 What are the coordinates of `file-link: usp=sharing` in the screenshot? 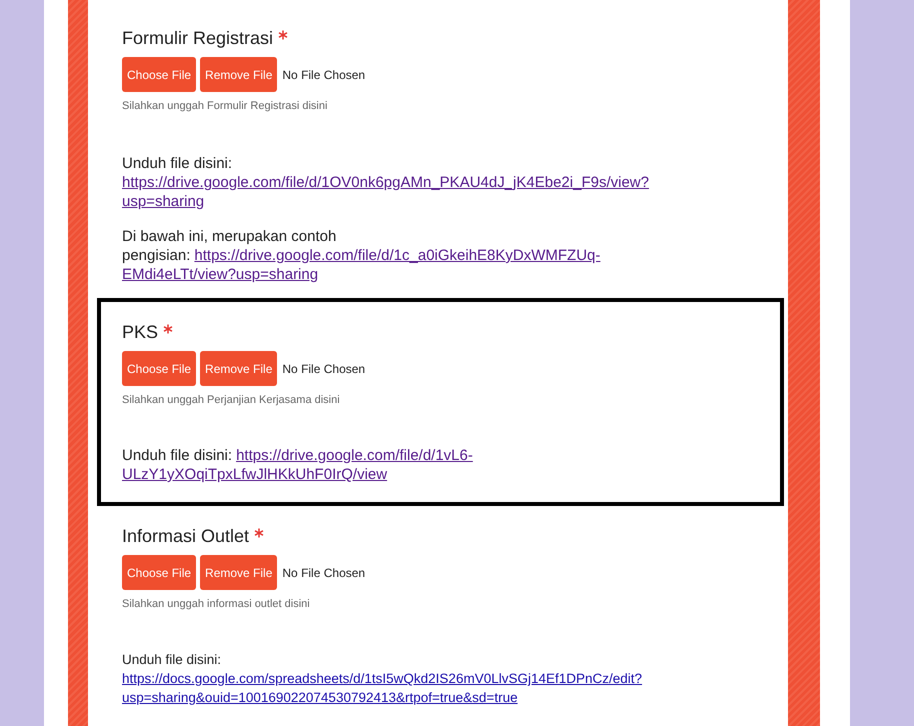 It's located at (163, 201).